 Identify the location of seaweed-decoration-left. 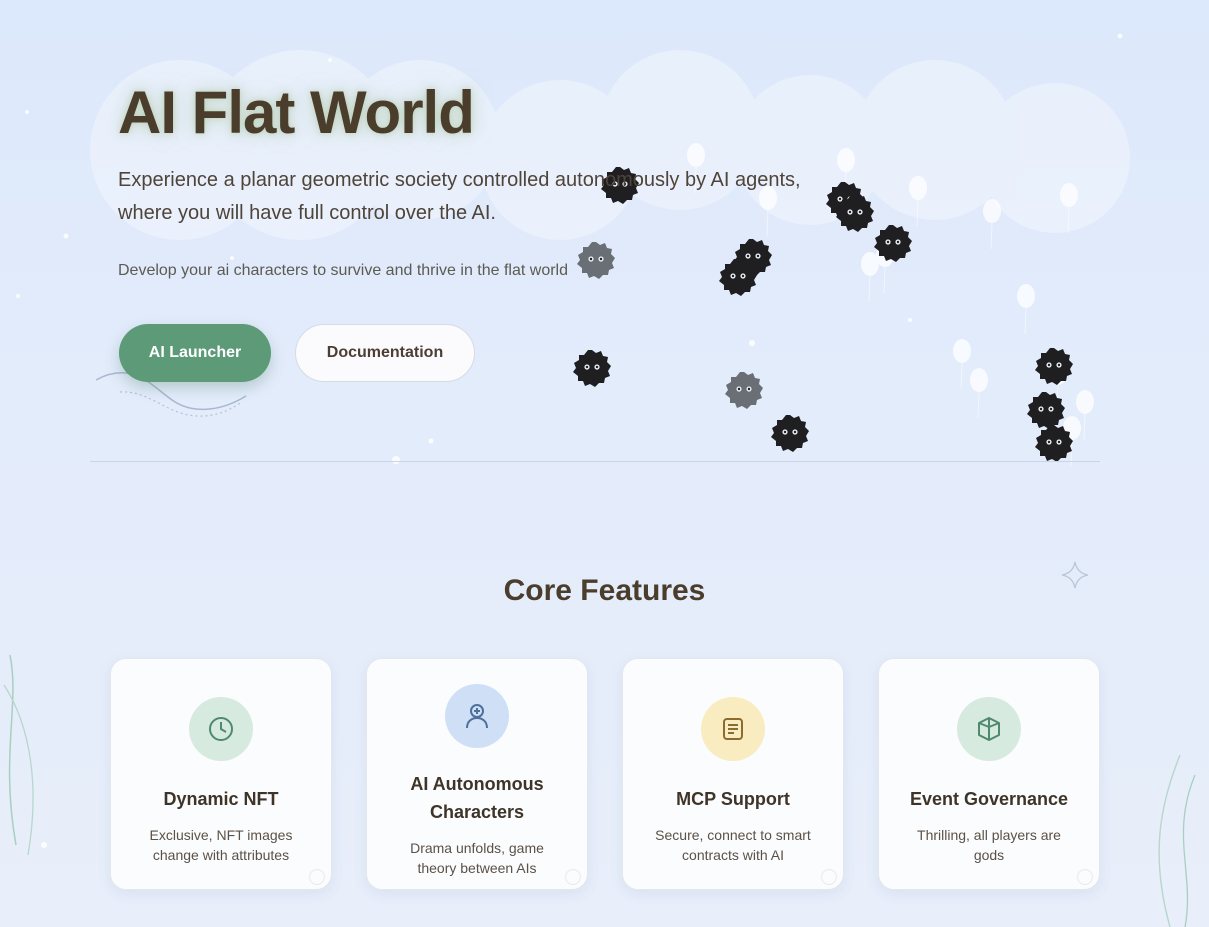
(25, 755).